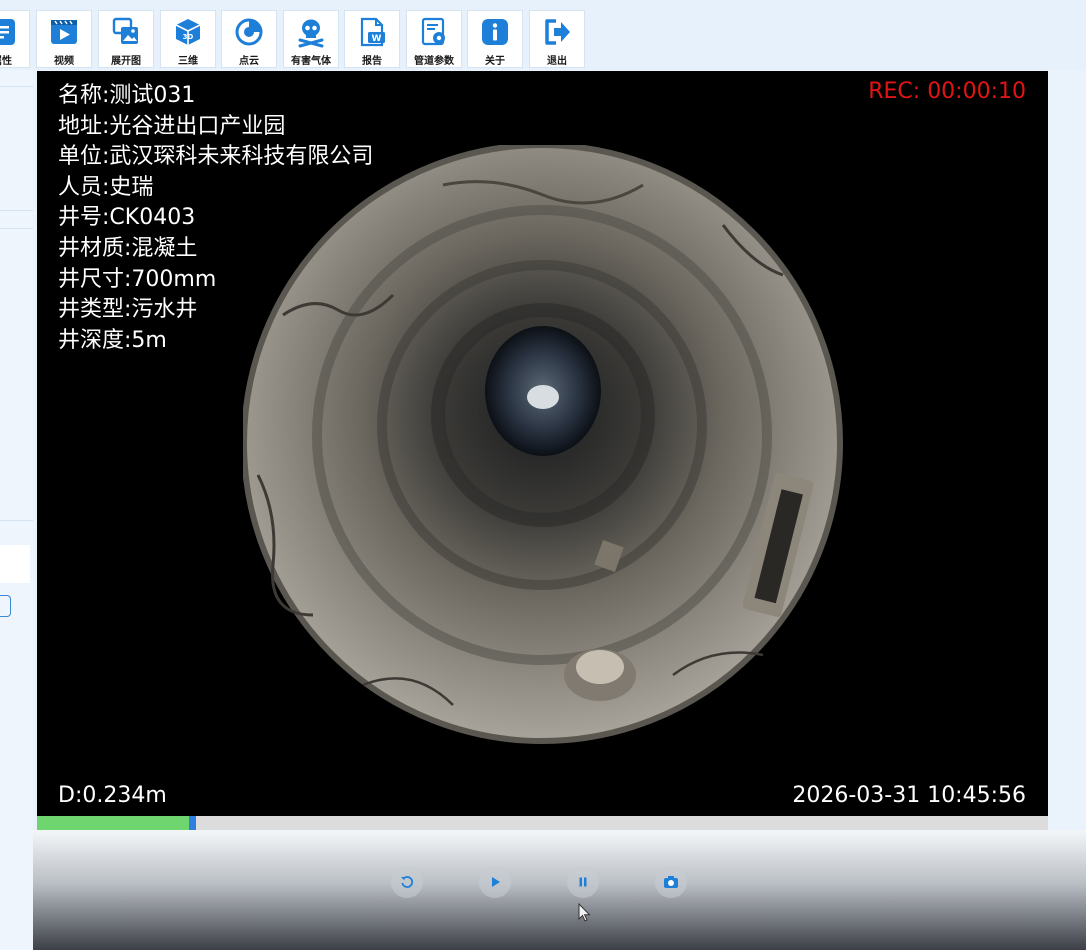 This screenshot has width=1086, height=950. I want to click on toolbar-label: 管道参数, so click(434, 61).